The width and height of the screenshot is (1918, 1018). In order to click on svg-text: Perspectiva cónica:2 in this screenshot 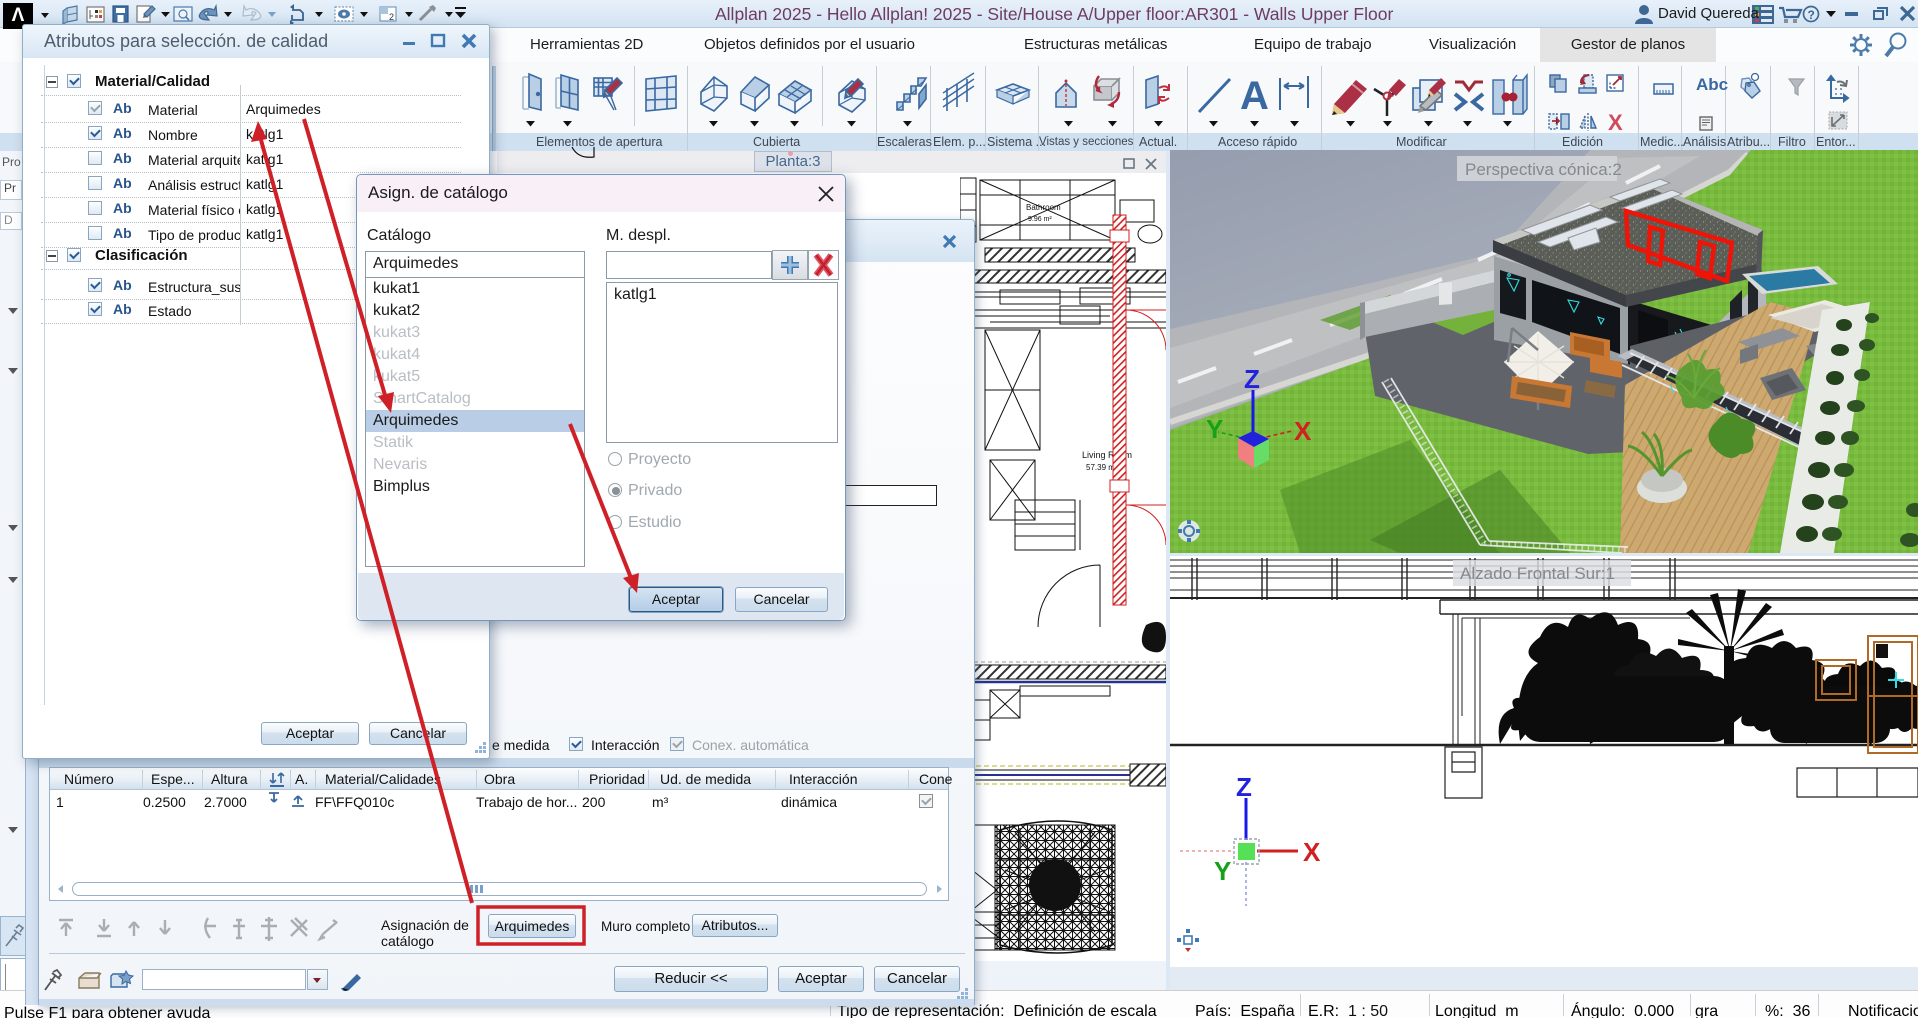, I will do `click(1543, 169)`.